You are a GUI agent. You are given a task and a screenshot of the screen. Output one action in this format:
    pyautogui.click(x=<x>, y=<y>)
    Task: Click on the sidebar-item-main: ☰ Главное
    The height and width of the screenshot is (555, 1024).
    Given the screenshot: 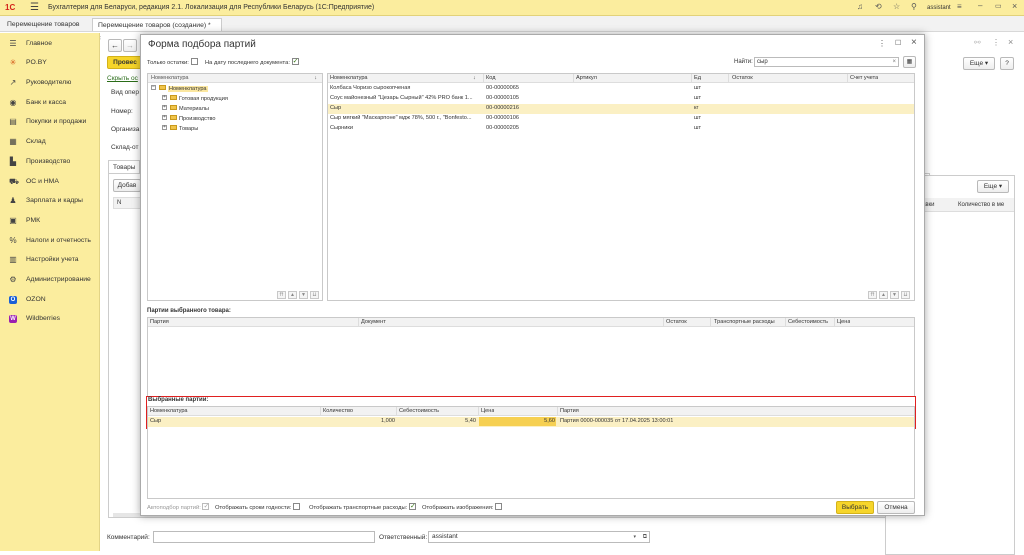 What is the action you would take?
    pyautogui.click(x=50, y=44)
    